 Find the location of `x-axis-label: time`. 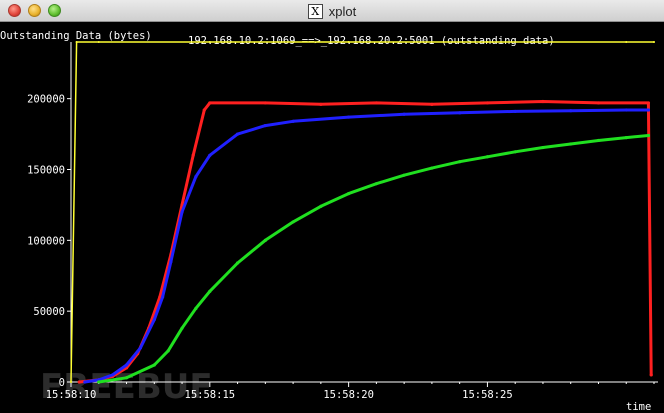

x-axis-label: time is located at coordinates (638, 407).